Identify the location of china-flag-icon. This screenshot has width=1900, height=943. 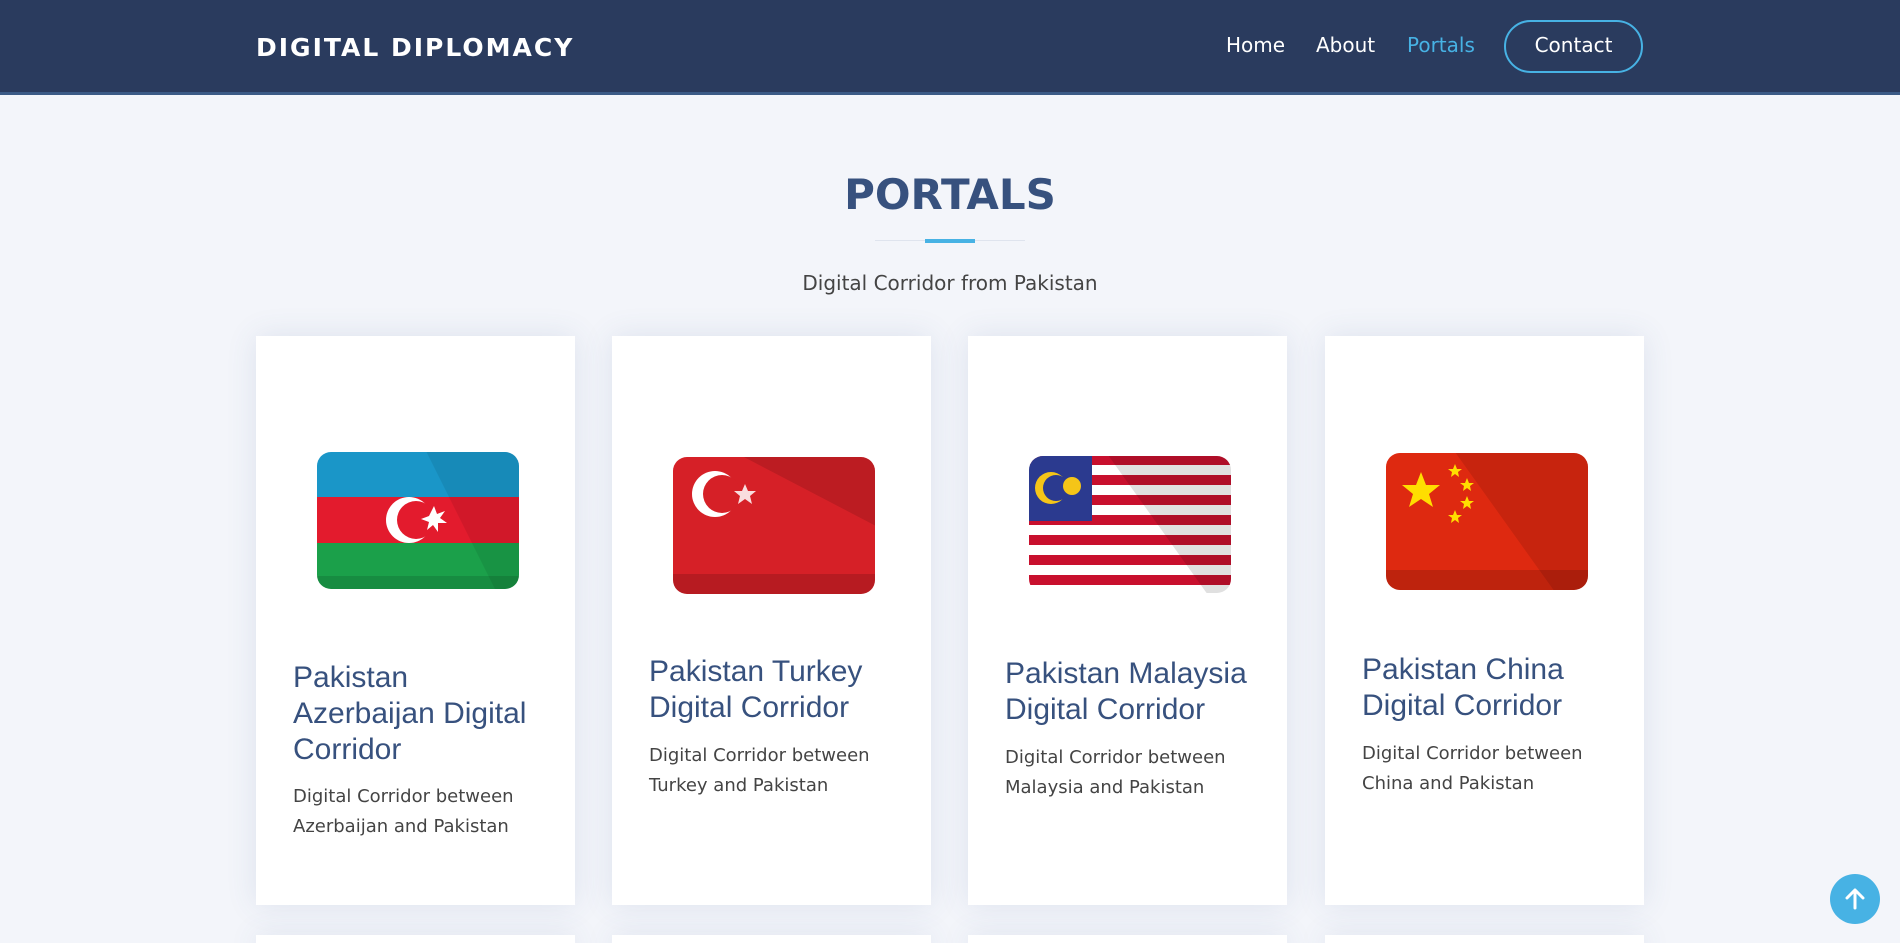
(1487, 521).